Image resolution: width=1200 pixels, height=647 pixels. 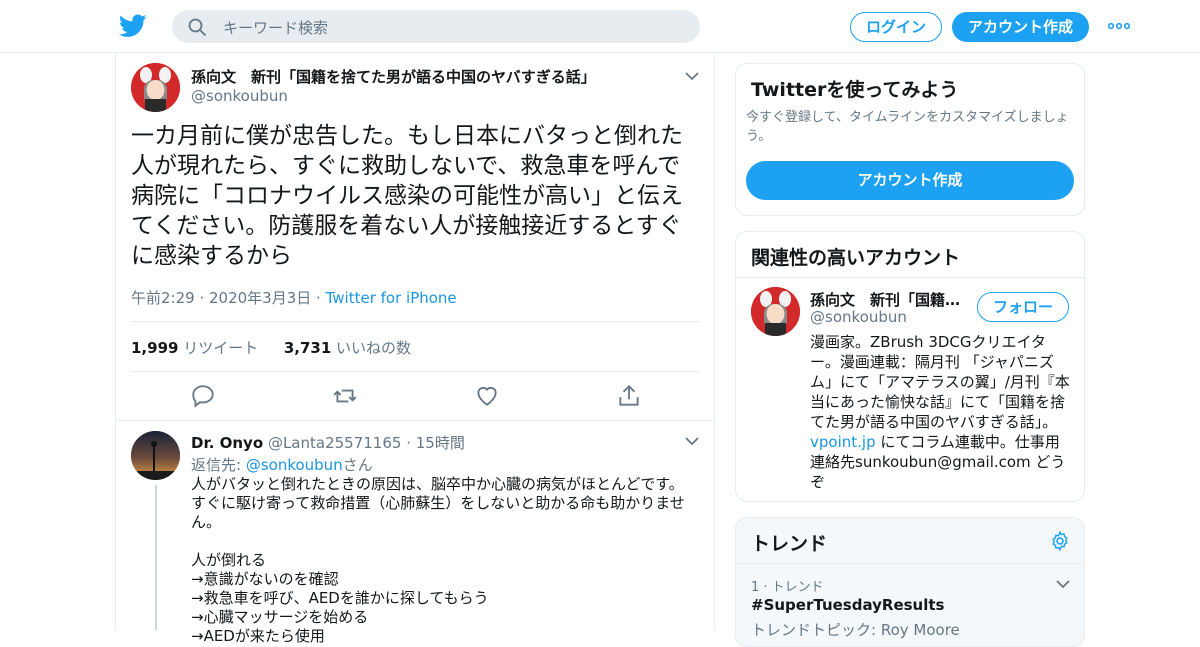 What do you see at coordinates (847, 605) in the screenshot?
I see `trend-name: #SuperTuesdayResults` at bounding box center [847, 605].